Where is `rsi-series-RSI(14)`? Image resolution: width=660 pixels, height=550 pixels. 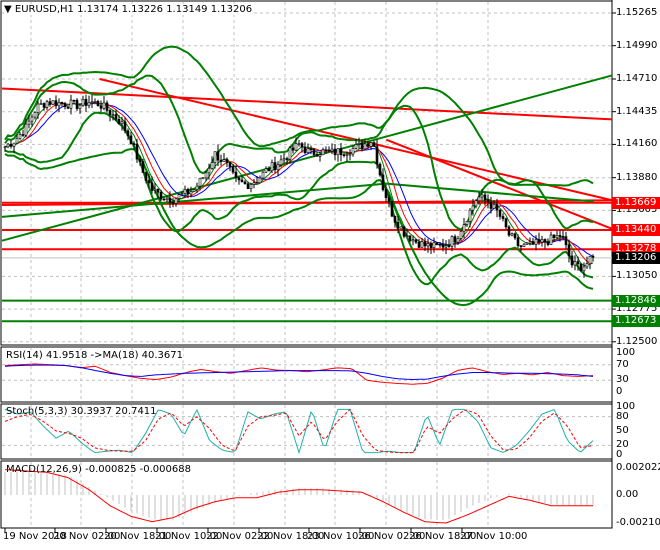 rsi-series-RSI(14) is located at coordinates (299, 374).